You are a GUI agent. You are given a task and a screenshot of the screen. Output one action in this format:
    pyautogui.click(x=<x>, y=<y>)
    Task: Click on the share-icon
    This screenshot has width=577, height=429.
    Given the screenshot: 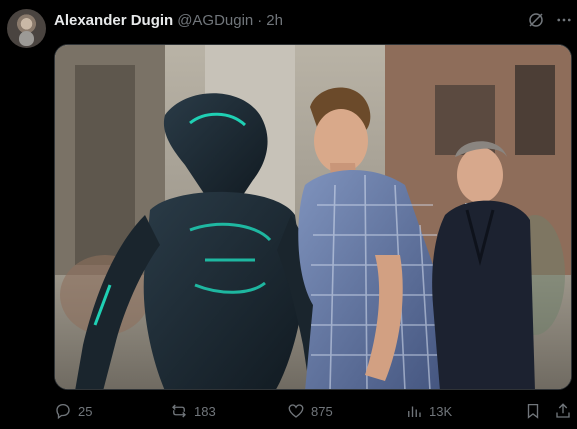 What is the action you would take?
    pyautogui.click(x=563, y=410)
    